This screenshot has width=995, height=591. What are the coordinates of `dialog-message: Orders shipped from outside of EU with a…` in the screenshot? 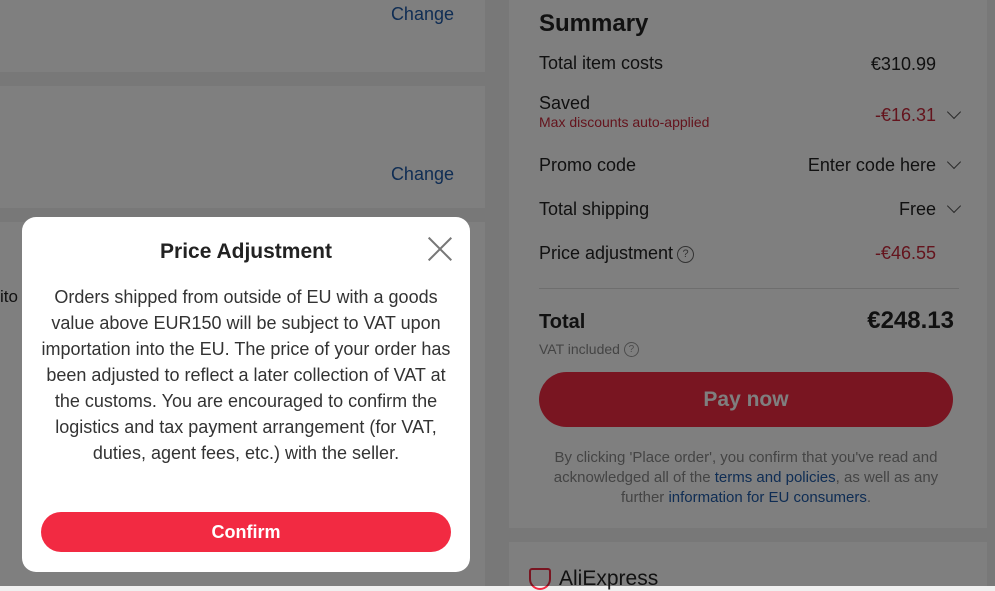 It's located at (246, 375).